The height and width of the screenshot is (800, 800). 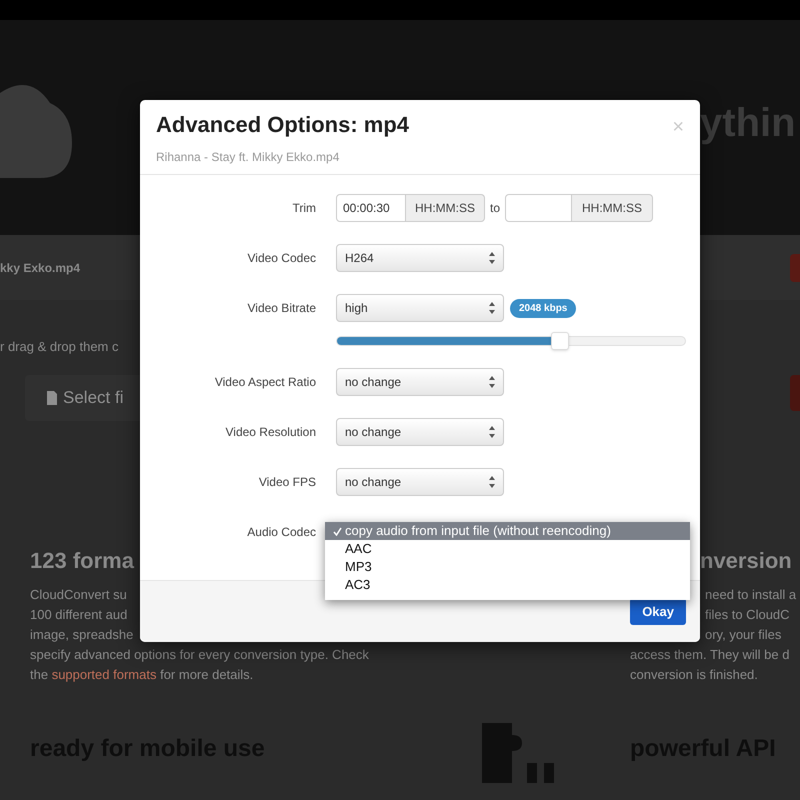 I want to click on feature-text: ory, your files, so click(x=743, y=635).